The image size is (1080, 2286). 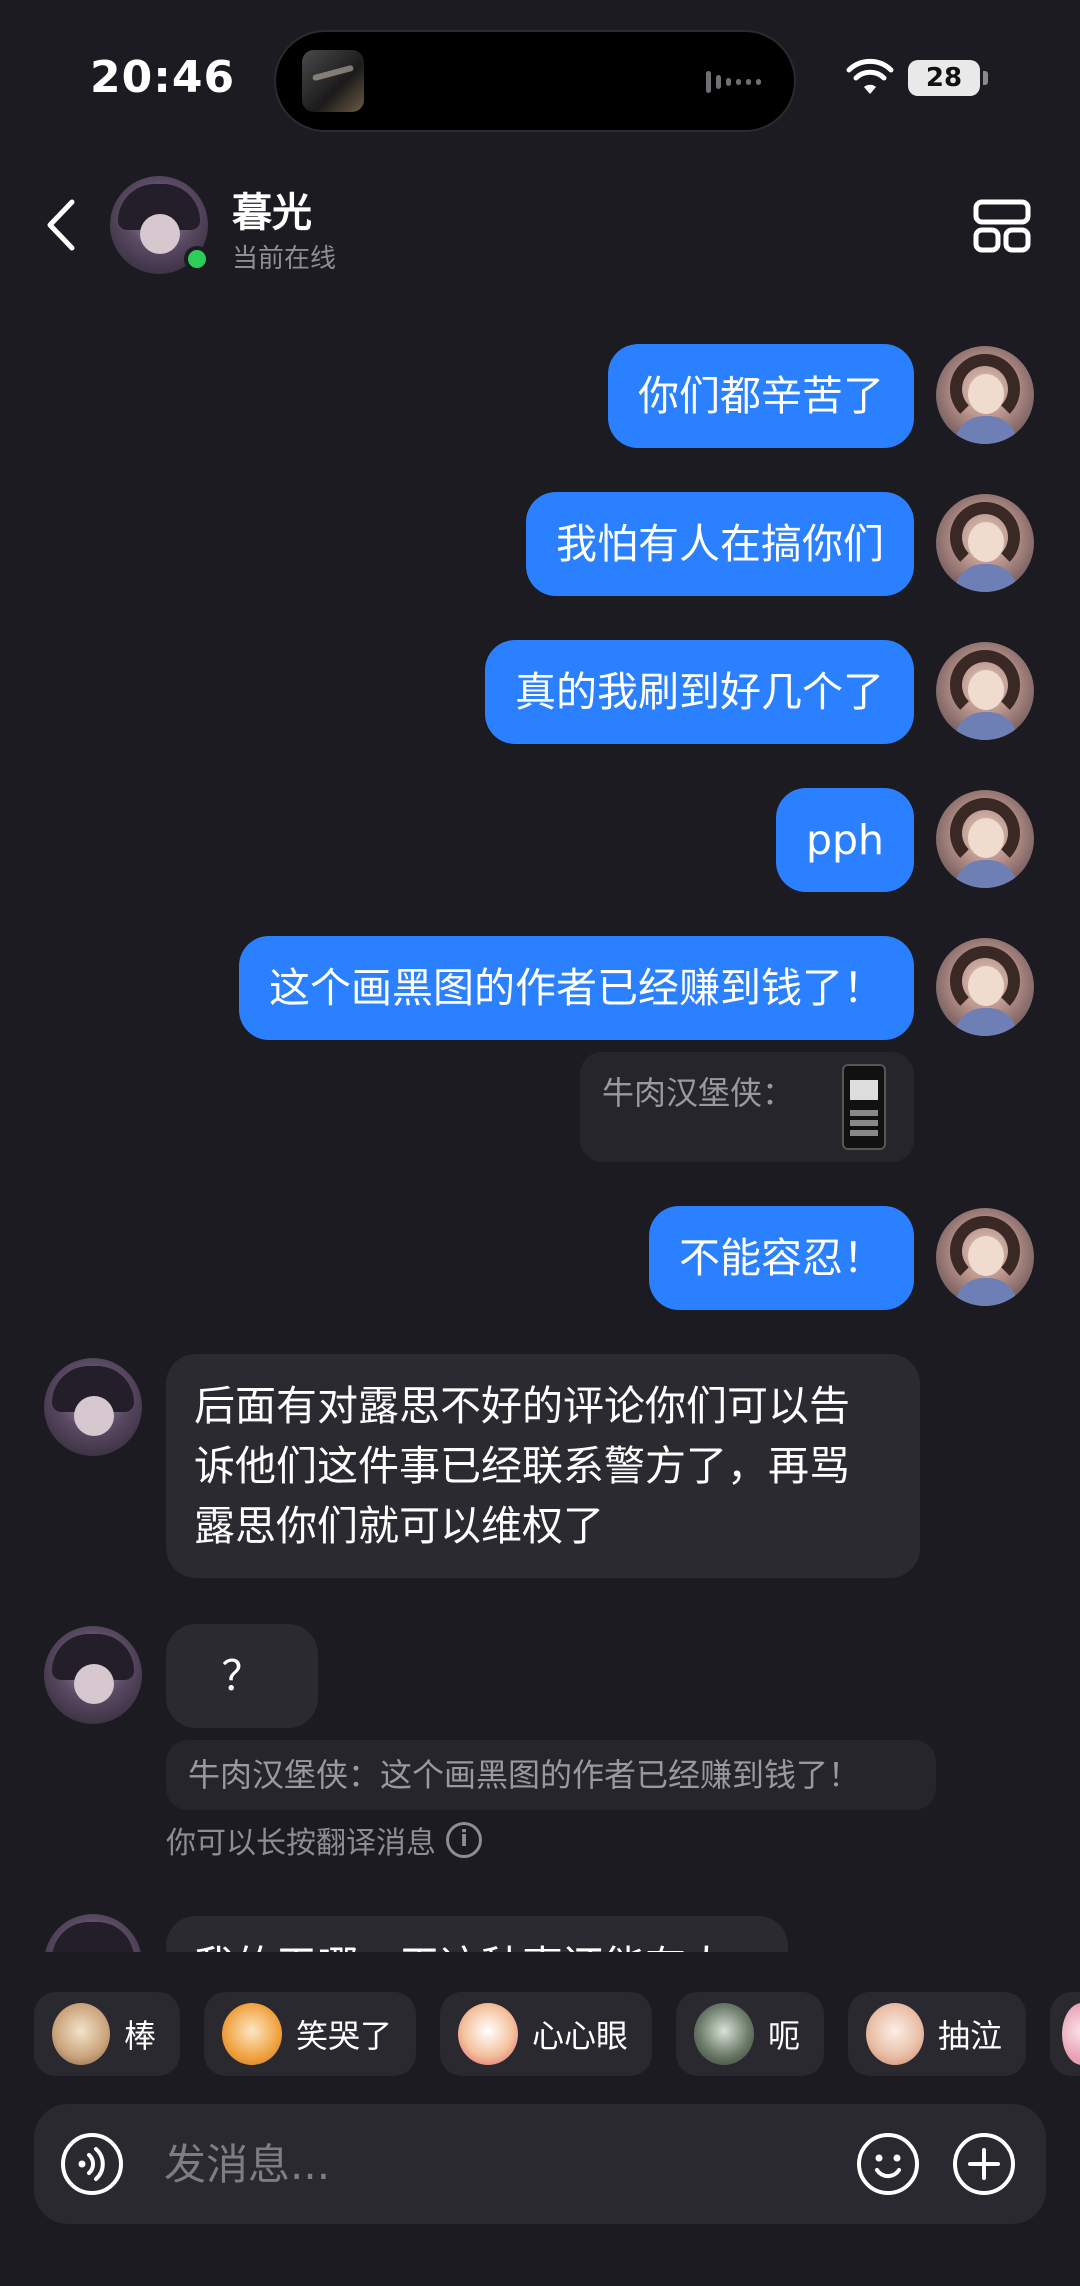 What do you see at coordinates (301, 1843) in the screenshot?
I see `translate-hint-text: 你可以长按翻译消息` at bounding box center [301, 1843].